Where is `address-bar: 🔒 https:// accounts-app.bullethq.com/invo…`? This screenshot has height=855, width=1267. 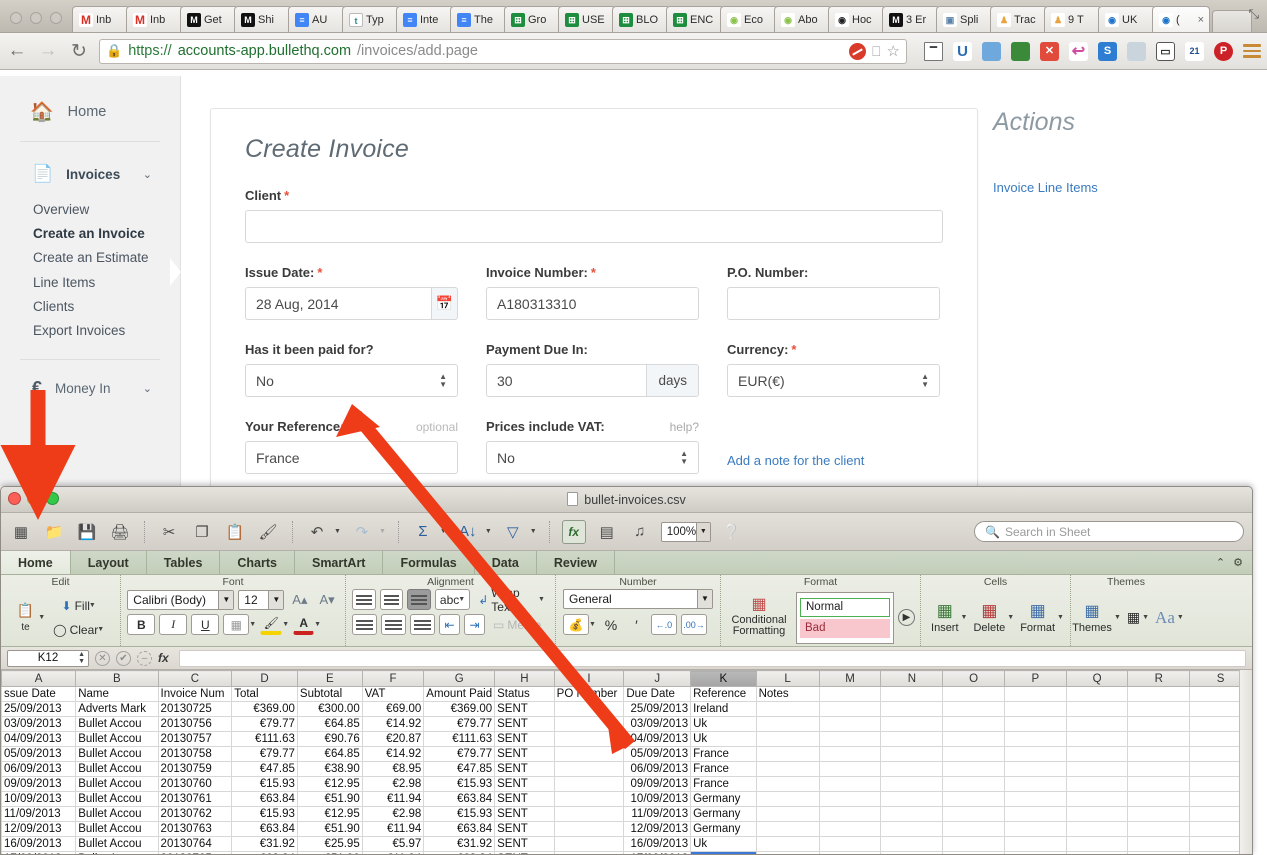
address-bar: 🔒 https:// accounts-app.bullethq.com/invo… is located at coordinates (503, 51).